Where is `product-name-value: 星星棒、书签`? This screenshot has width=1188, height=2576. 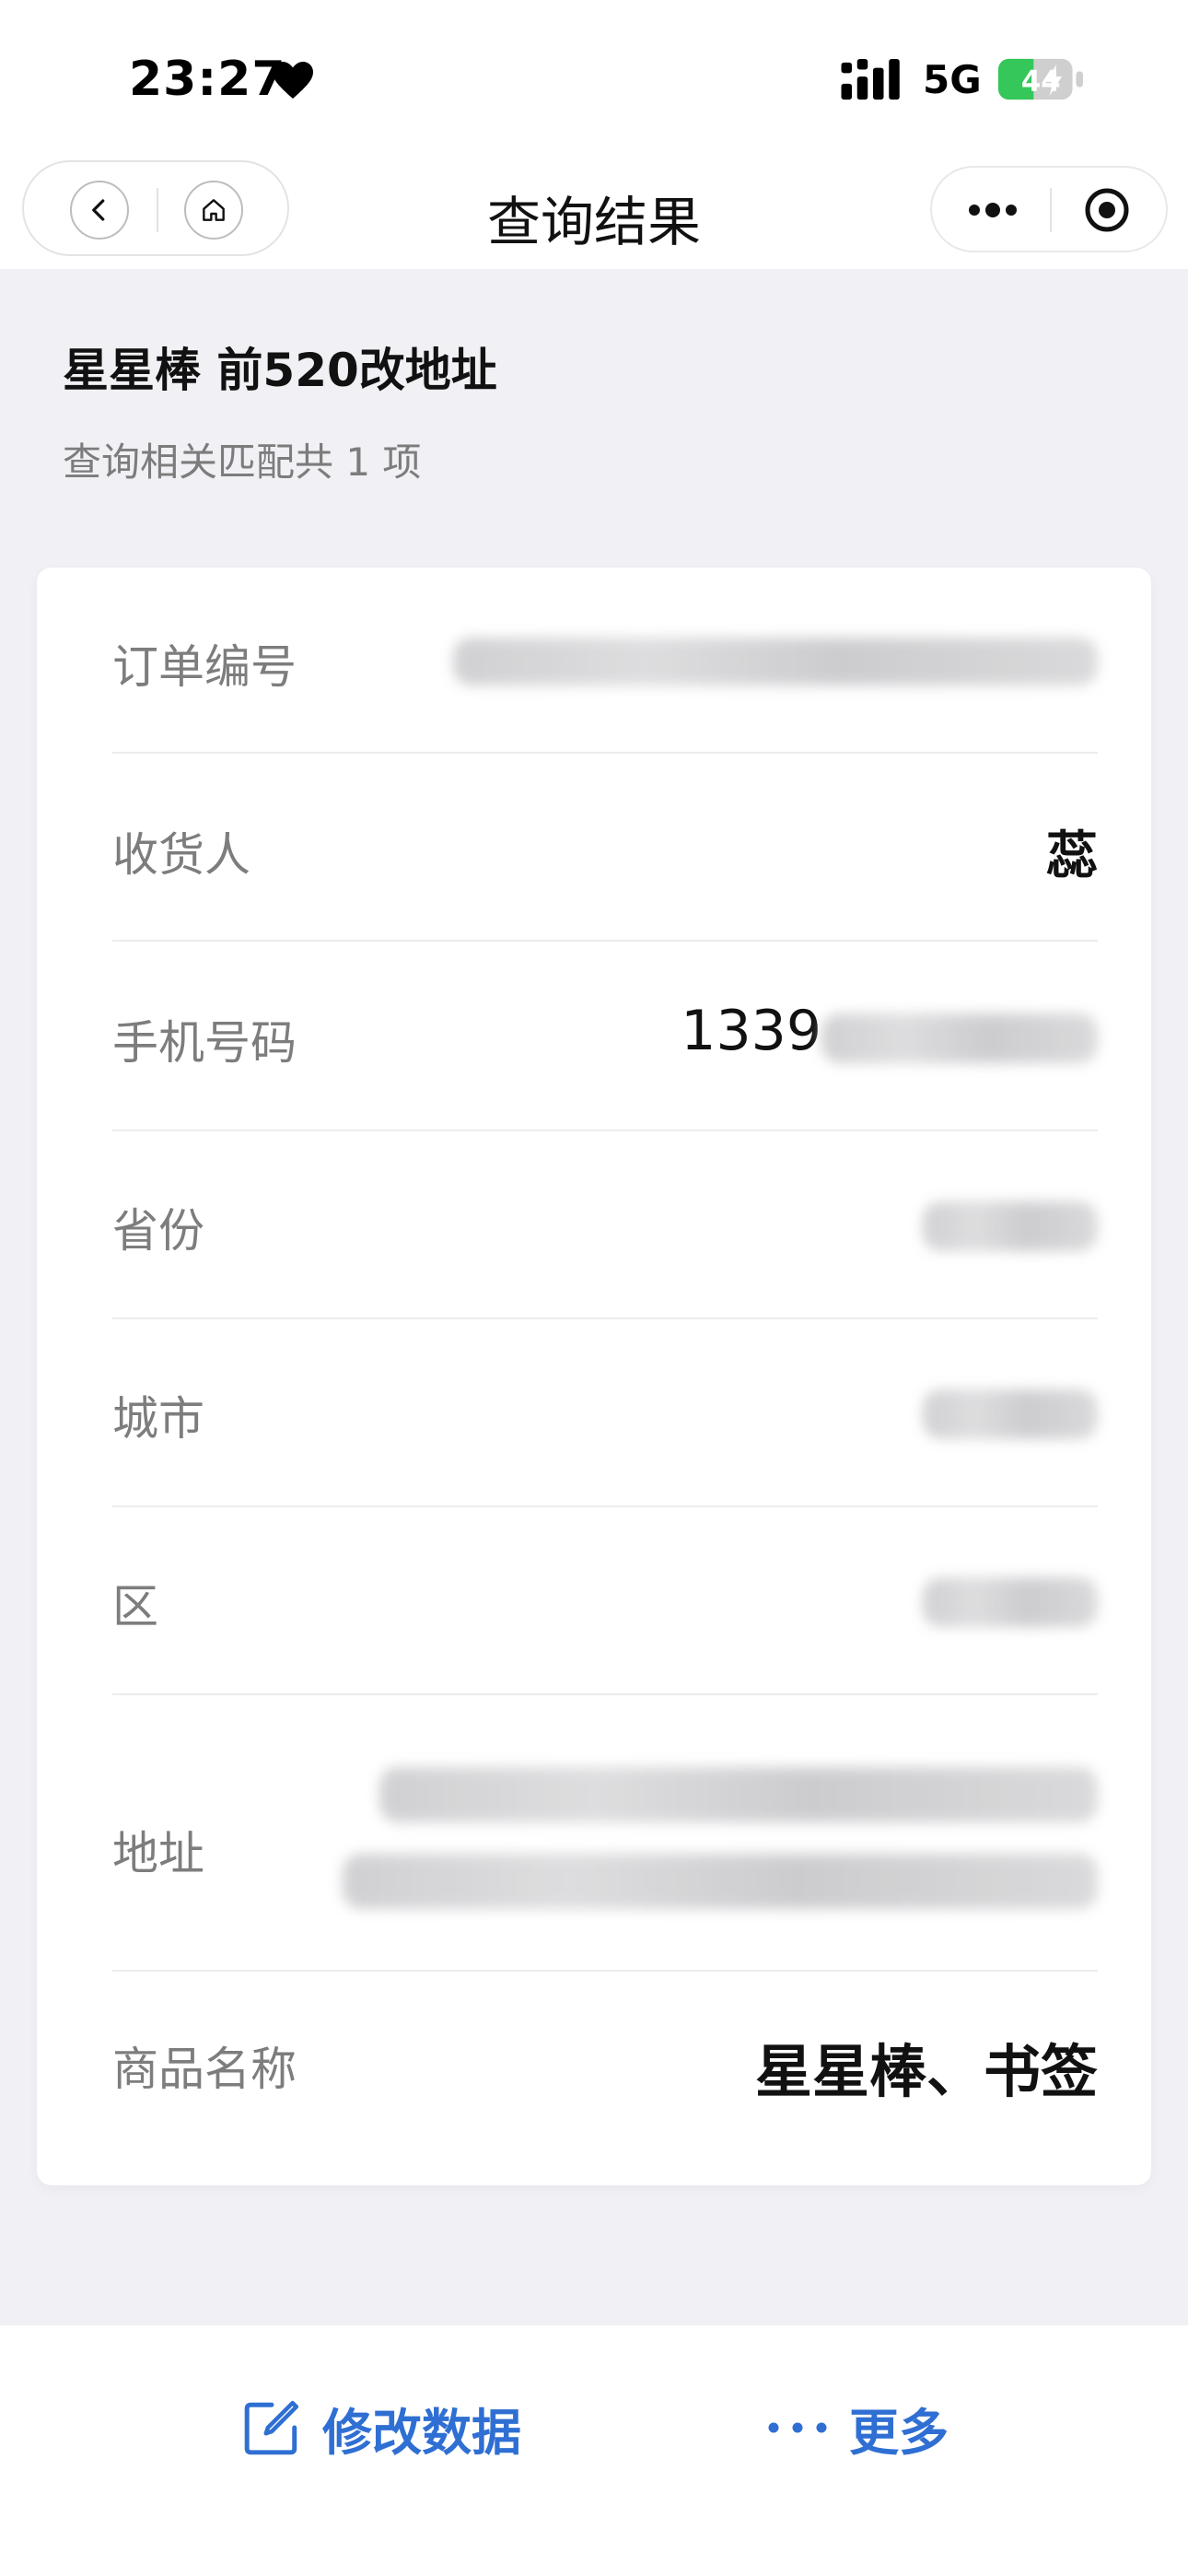 product-name-value: 星星棒、书签 is located at coordinates (926, 2071).